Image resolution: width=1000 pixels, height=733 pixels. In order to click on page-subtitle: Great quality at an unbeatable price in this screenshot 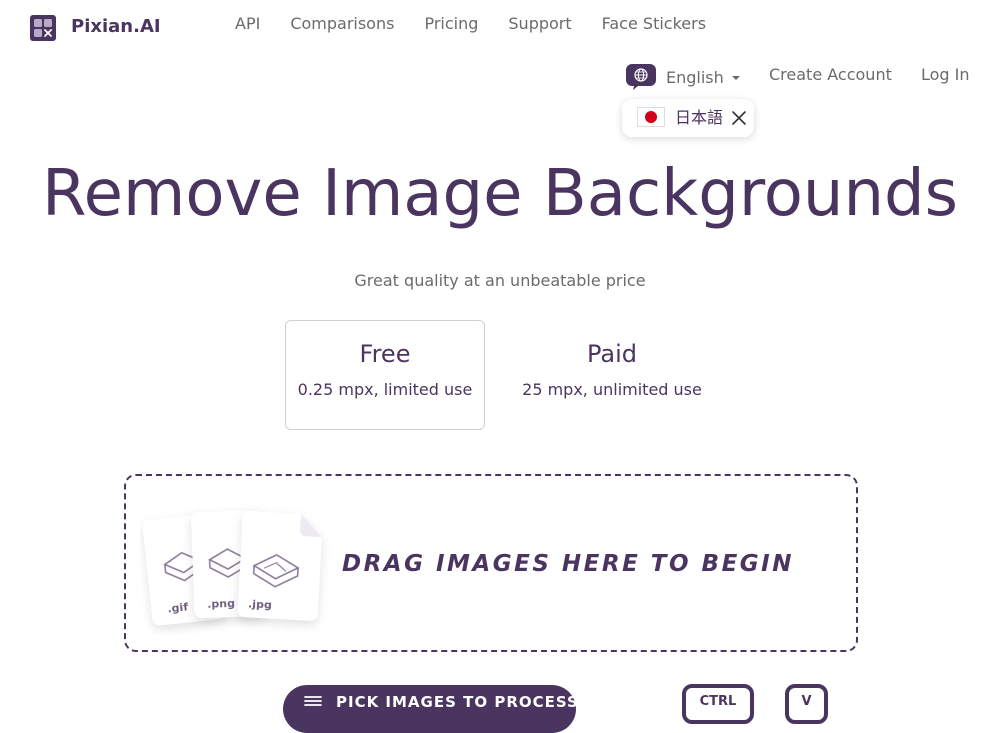, I will do `click(500, 280)`.